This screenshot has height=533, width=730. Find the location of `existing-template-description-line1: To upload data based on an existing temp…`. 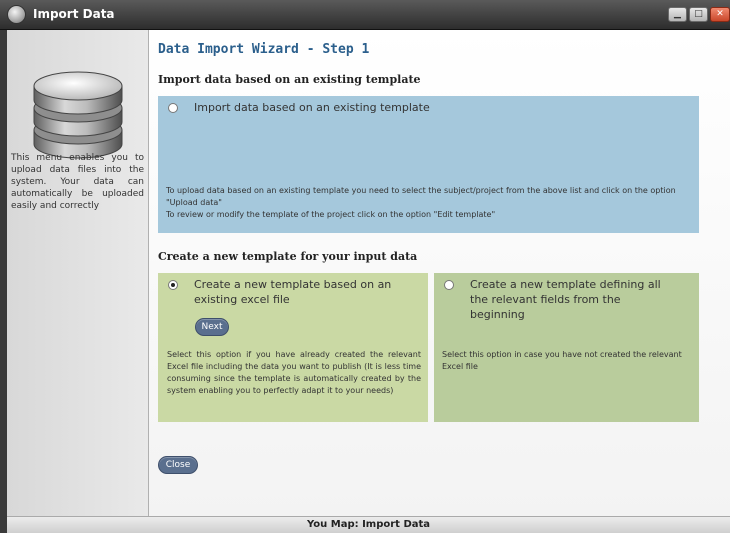

existing-template-description-line1: To upload data based on an existing temp… is located at coordinates (421, 196).